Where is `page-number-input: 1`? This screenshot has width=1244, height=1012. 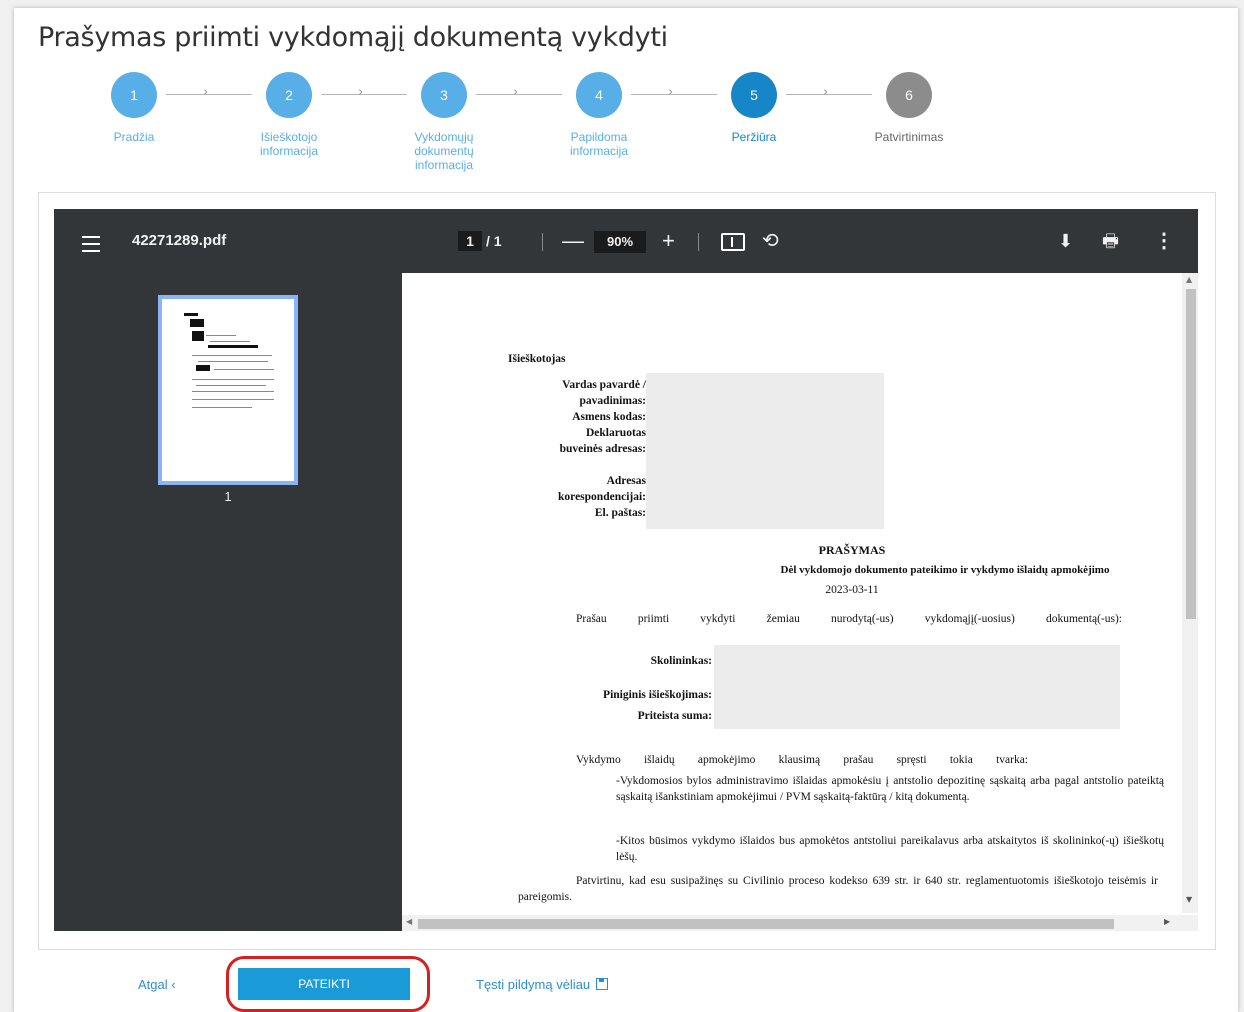
page-number-input: 1 is located at coordinates (470, 241).